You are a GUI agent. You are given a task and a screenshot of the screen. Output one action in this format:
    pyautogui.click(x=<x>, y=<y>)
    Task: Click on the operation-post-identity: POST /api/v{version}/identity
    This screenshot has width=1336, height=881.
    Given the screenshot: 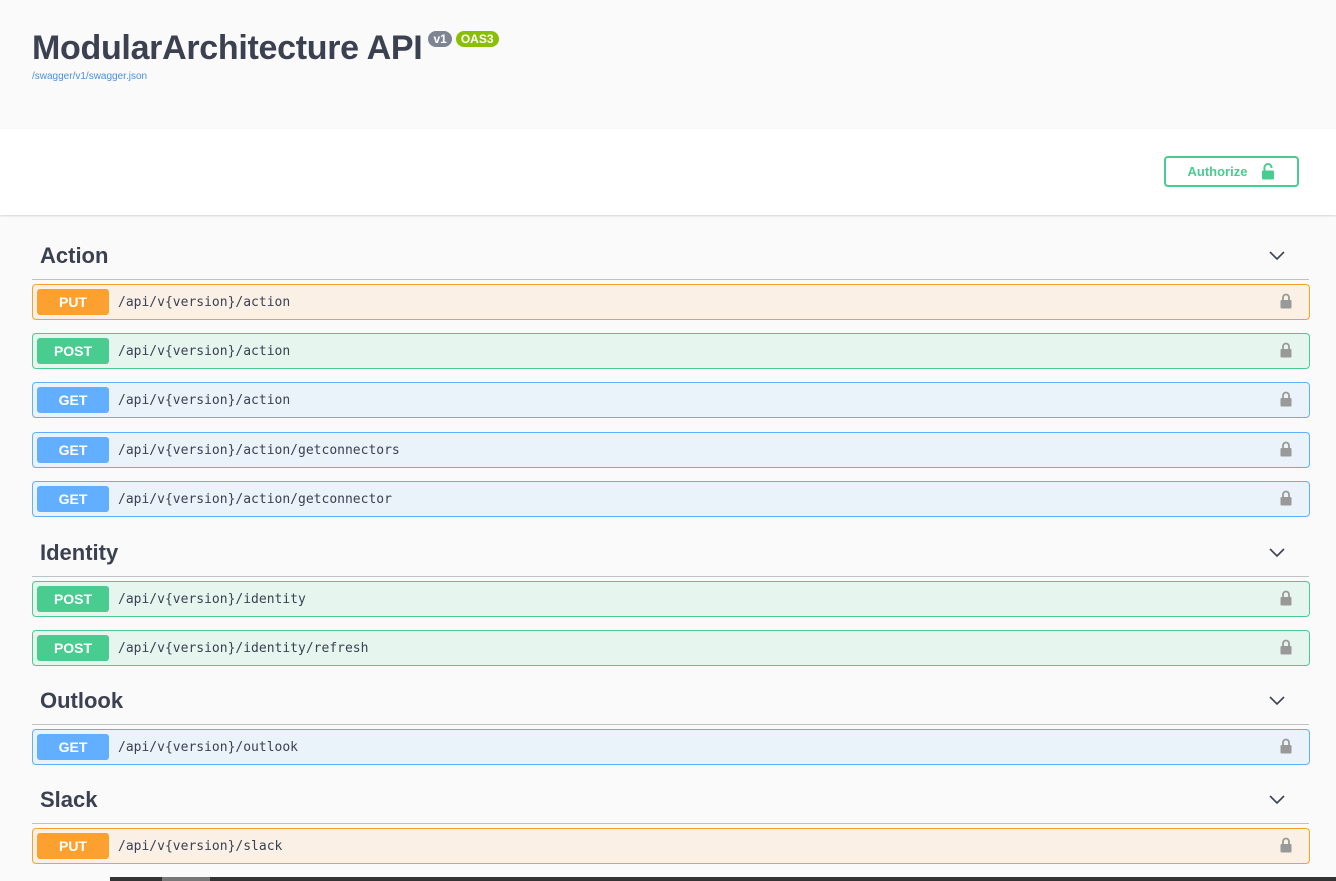 What is the action you would take?
    pyautogui.click(x=671, y=599)
    